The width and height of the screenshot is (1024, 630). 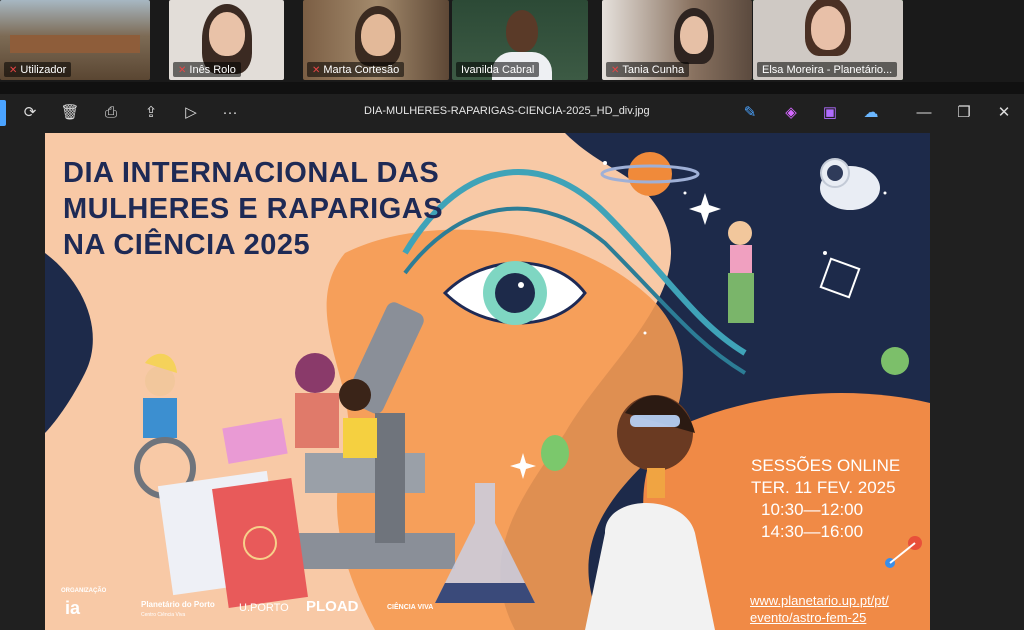 What do you see at coordinates (895, 361) in the screenshot?
I see `virus-icon` at bounding box center [895, 361].